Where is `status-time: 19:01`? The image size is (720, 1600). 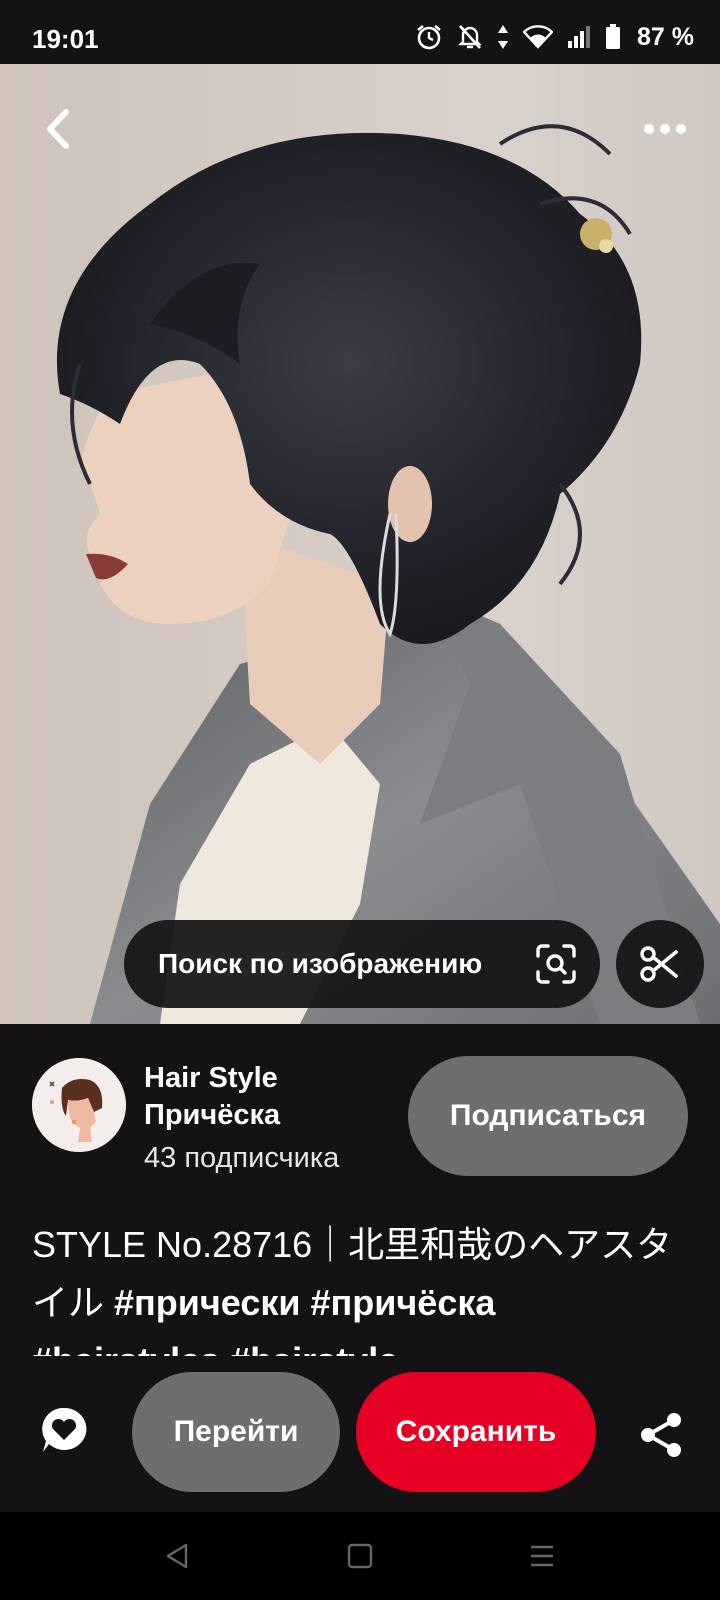
status-time: 19:01 is located at coordinates (65, 39).